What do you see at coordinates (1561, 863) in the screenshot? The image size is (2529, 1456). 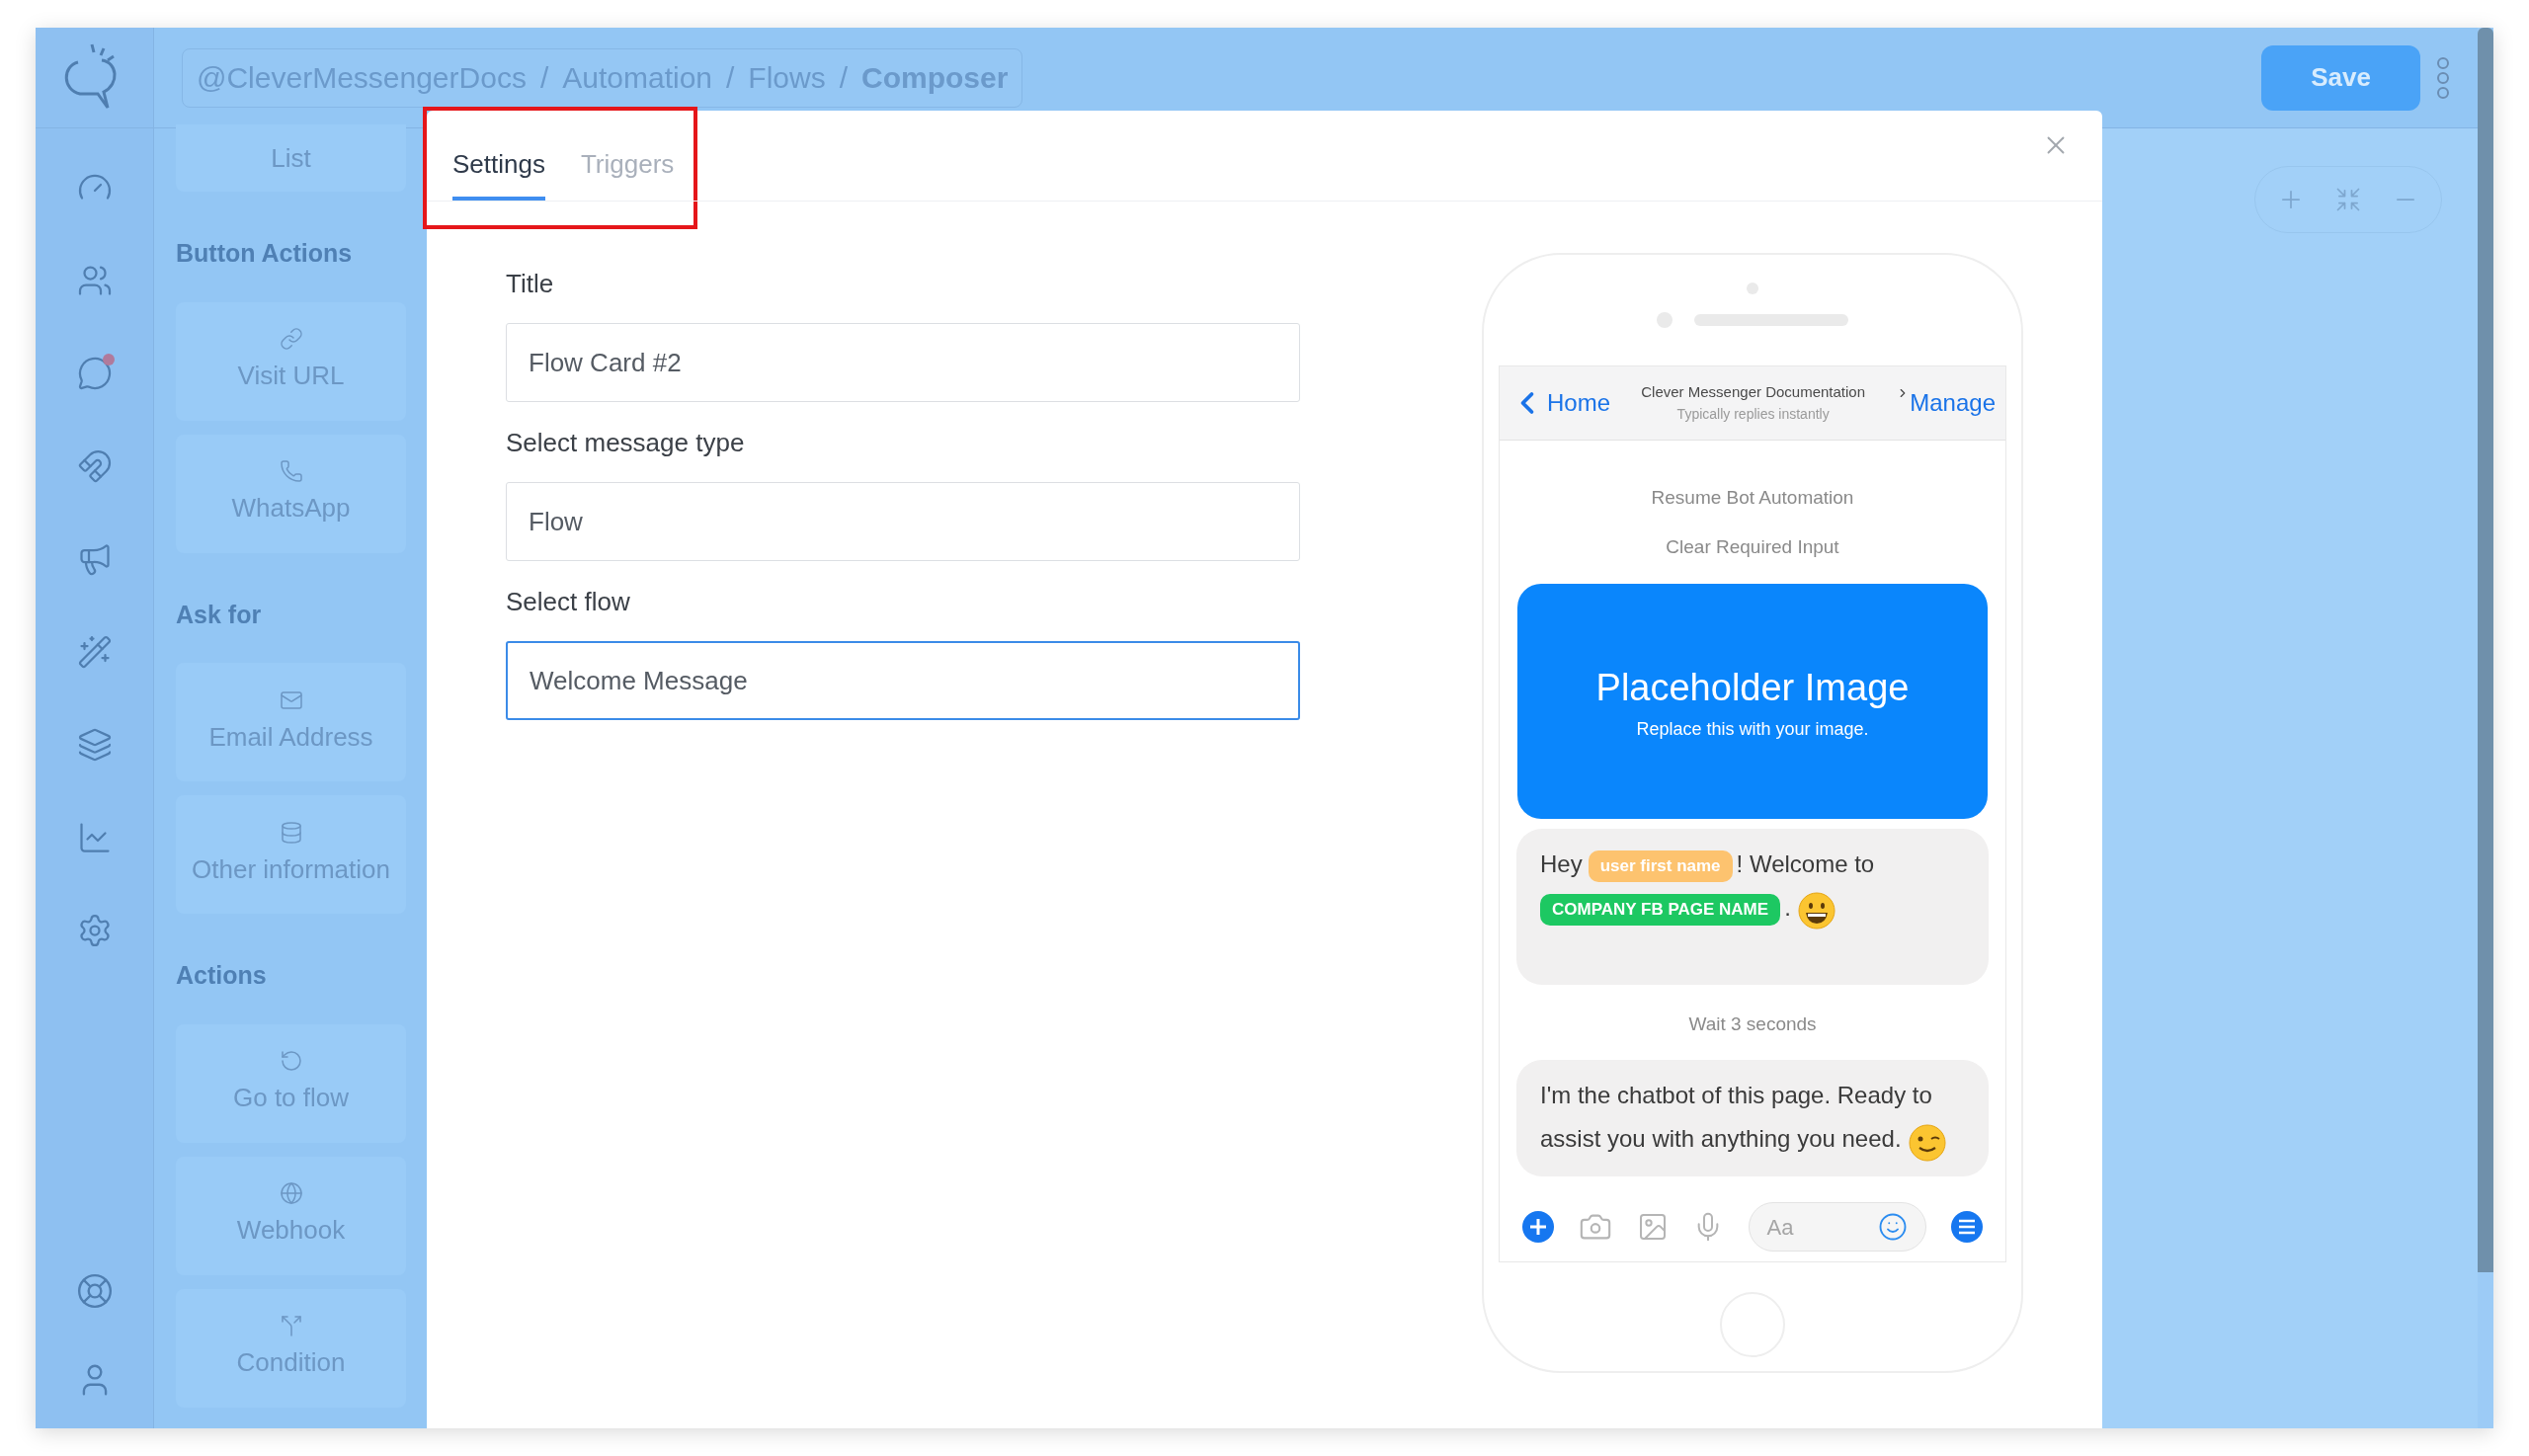 I see `message-text: Hey` at bounding box center [1561, 863].